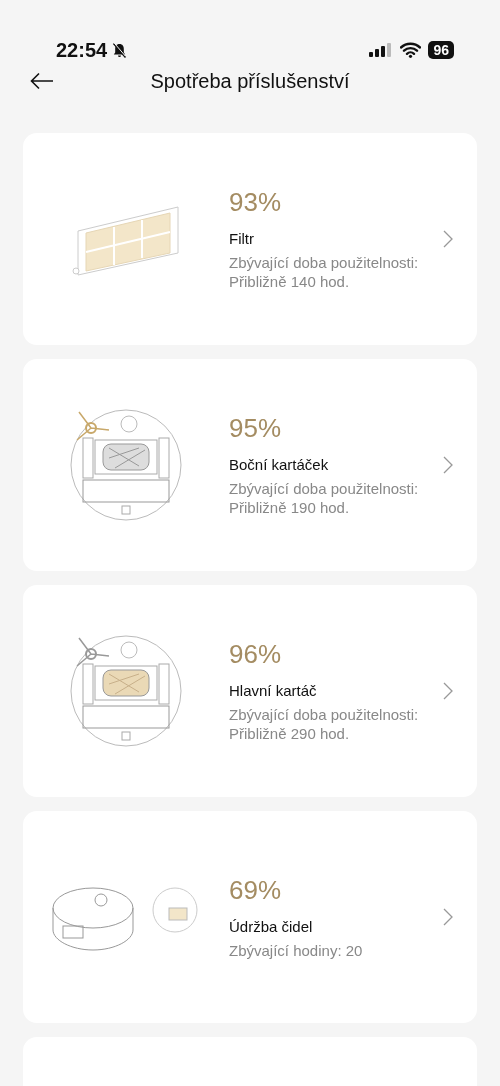 Image resolution: width=500 pixels, height=1086 pixels. Describe the element at coordinates (256, 428) in the screenshot. I see `remaining-percentage: 95%` at that location.